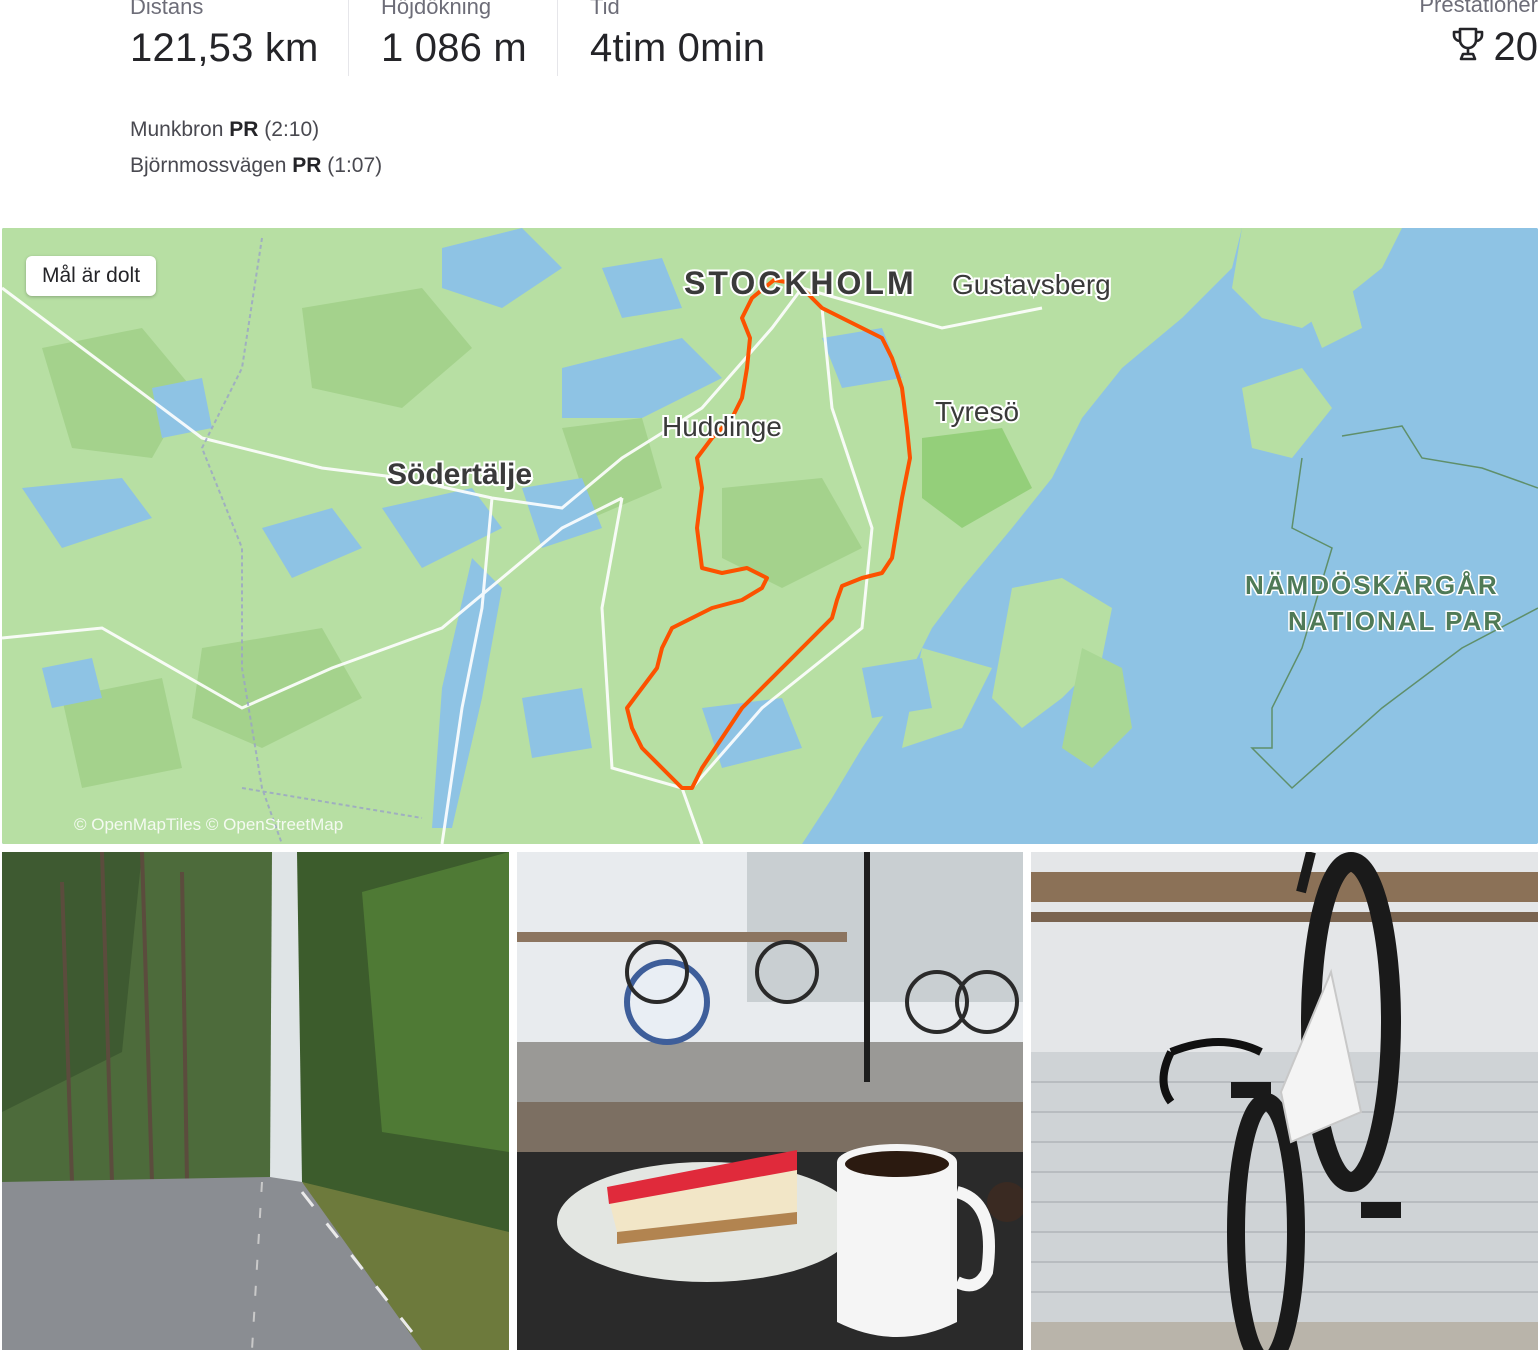 The height and width of the screenshot is (1350, 1538). I want to click on trophy-icon, so click(1468, 46).